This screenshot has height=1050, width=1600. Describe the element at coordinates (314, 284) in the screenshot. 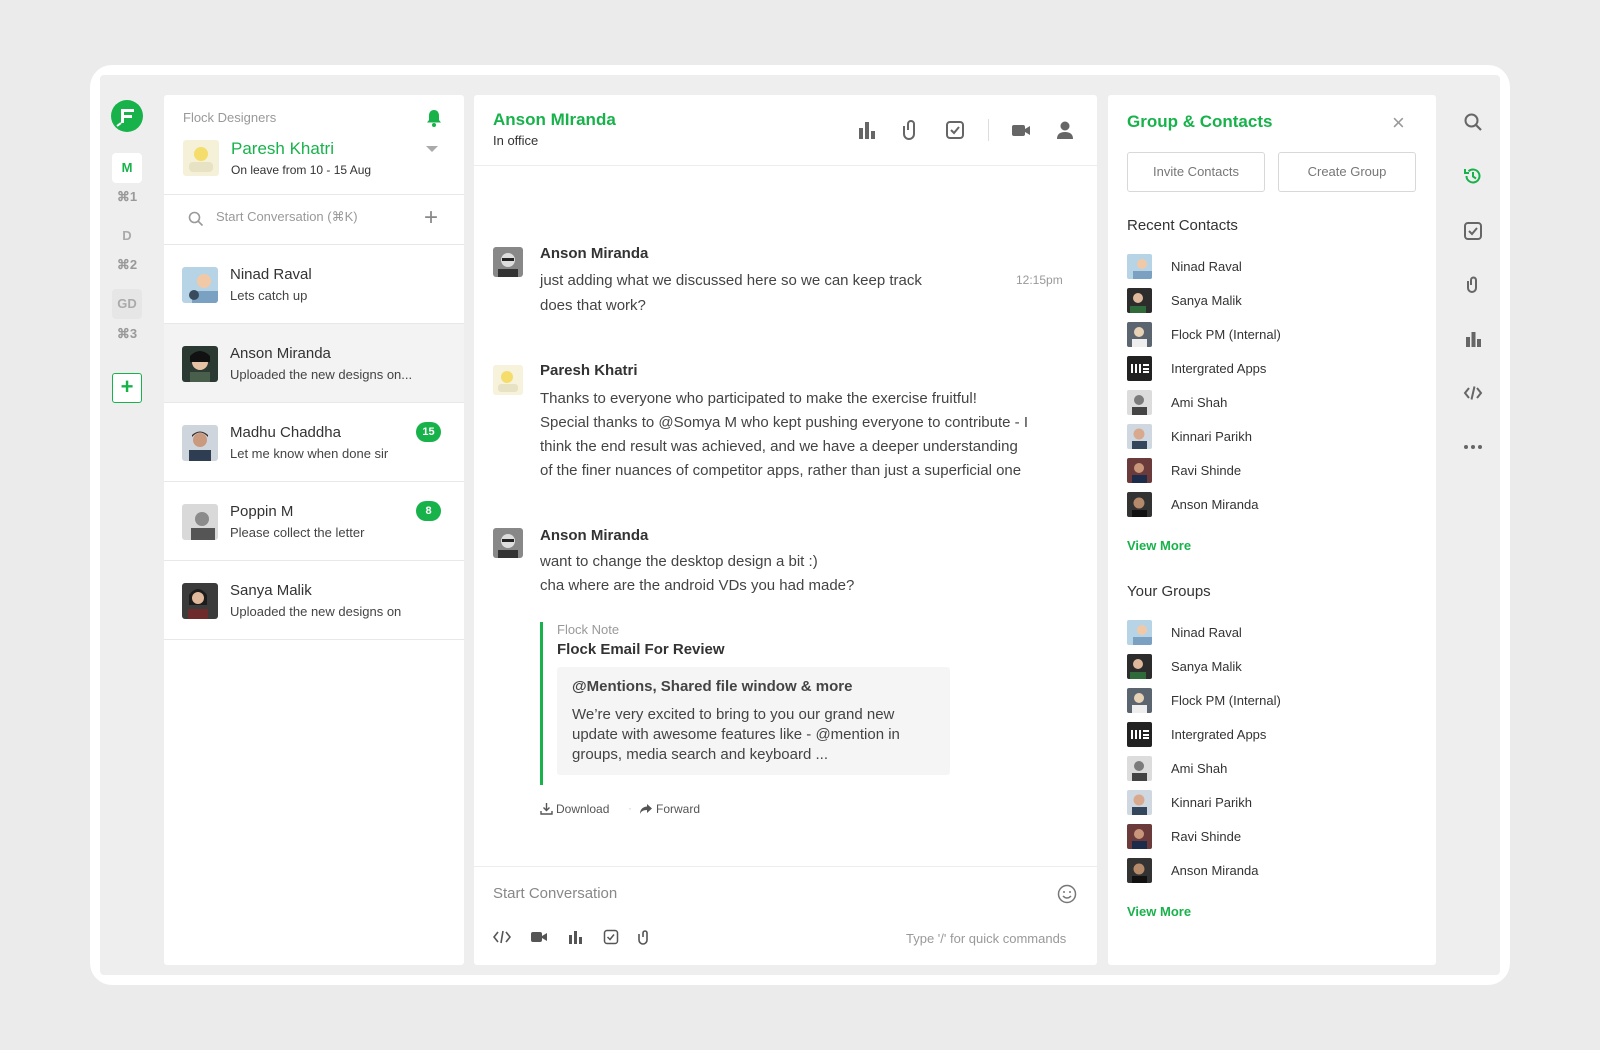

I see `conversation-item: Ninad Raval Lets catch up` at that location.